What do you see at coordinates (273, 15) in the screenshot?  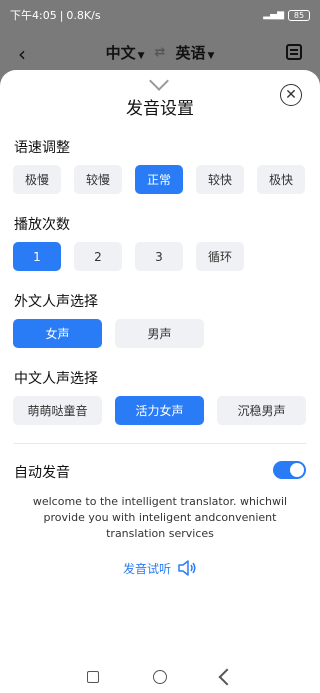 I see `signal-icon: ▂▄▆` at bounding box center [273, 15].